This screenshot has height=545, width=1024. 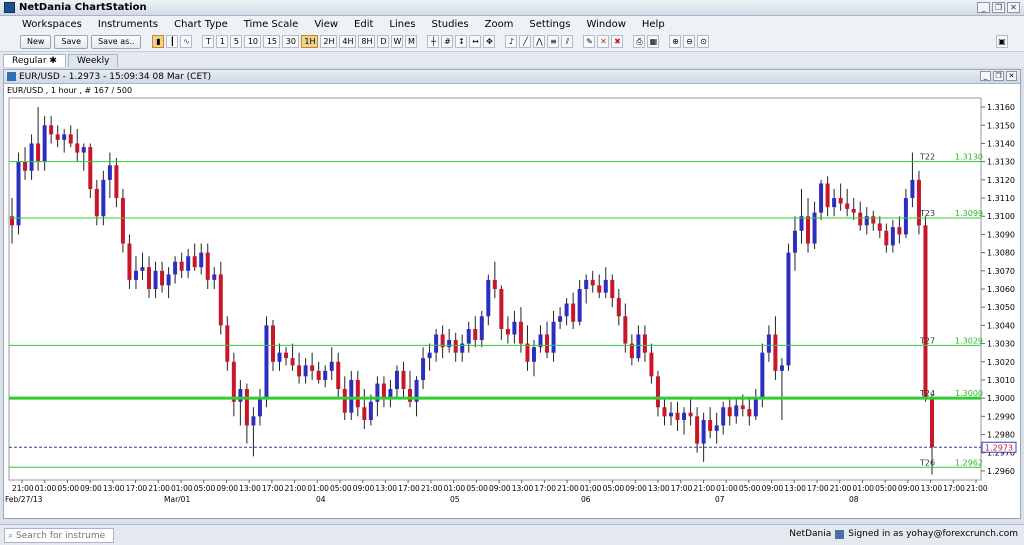 What do you see at coordinates (512, 59) in the screenshot?
I see `workspace-tabs: Regular ✱ Weekly` at bounding box center [512, 59].